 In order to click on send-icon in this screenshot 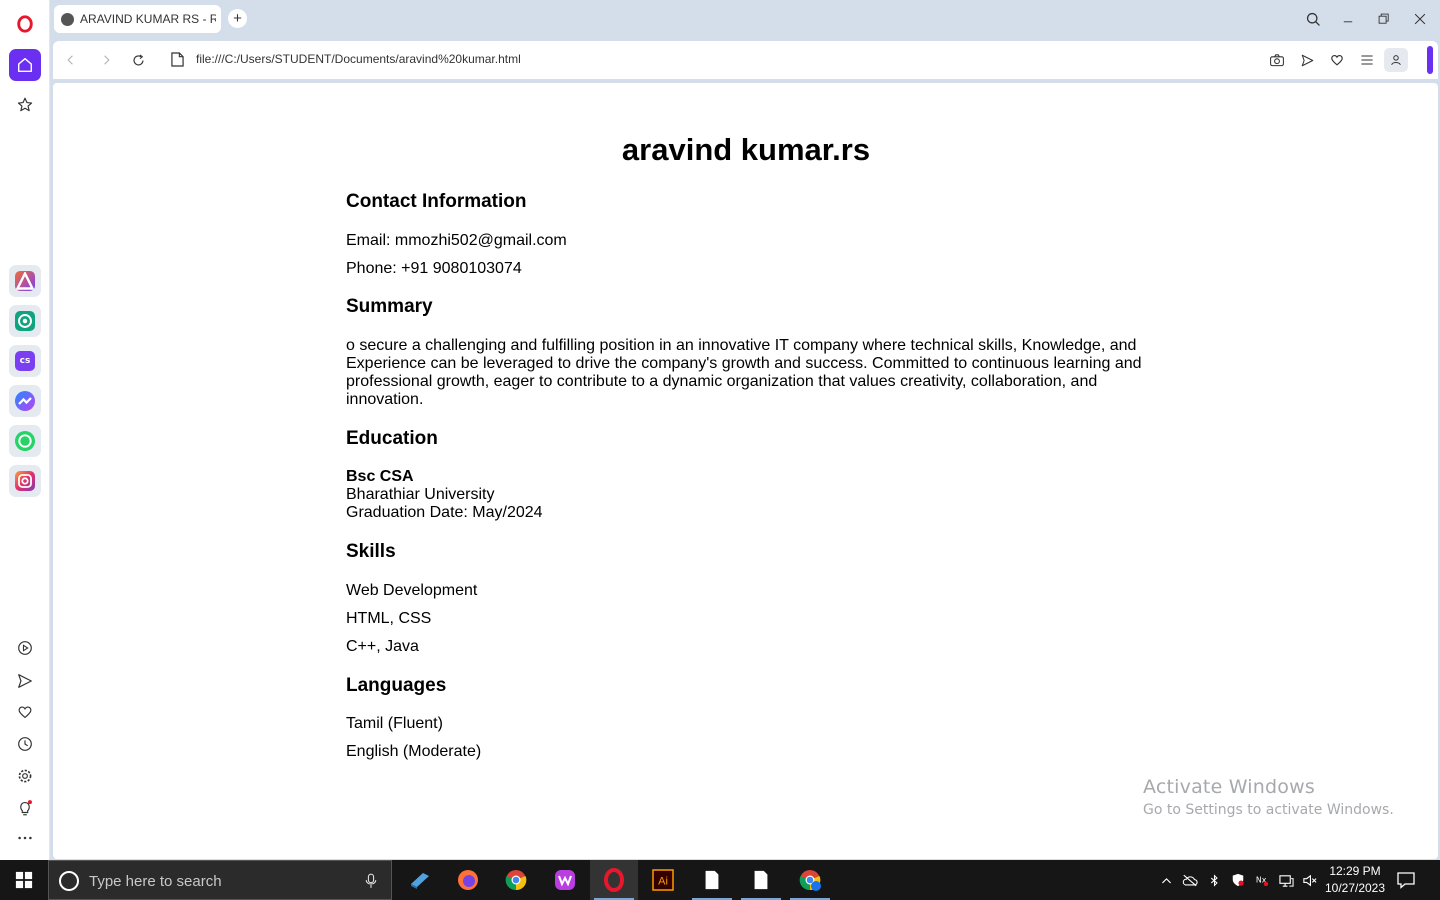, I will do `click(25, 681)`.